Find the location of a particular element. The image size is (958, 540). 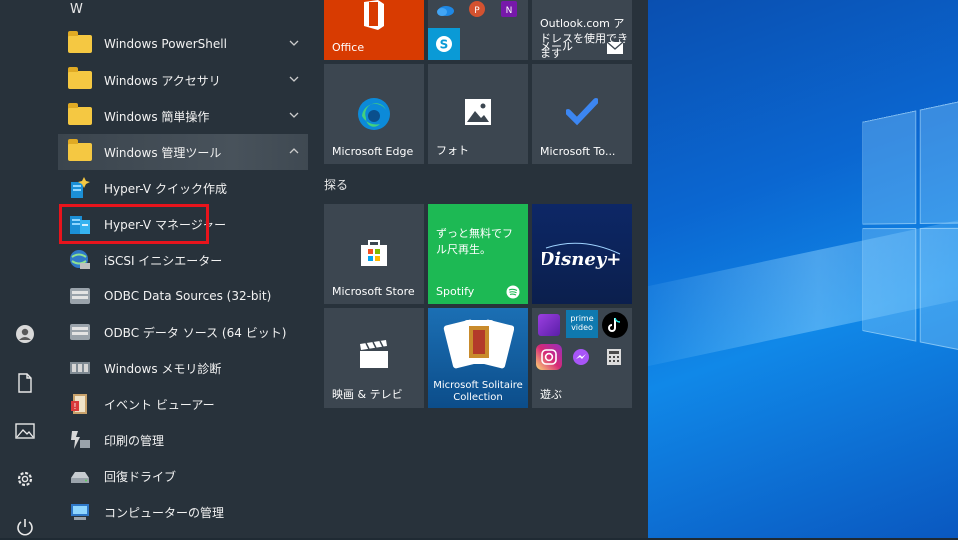

list-item-odbc-32: ODBC Data Sources (32-bit) is located at coordinates (183, 296).